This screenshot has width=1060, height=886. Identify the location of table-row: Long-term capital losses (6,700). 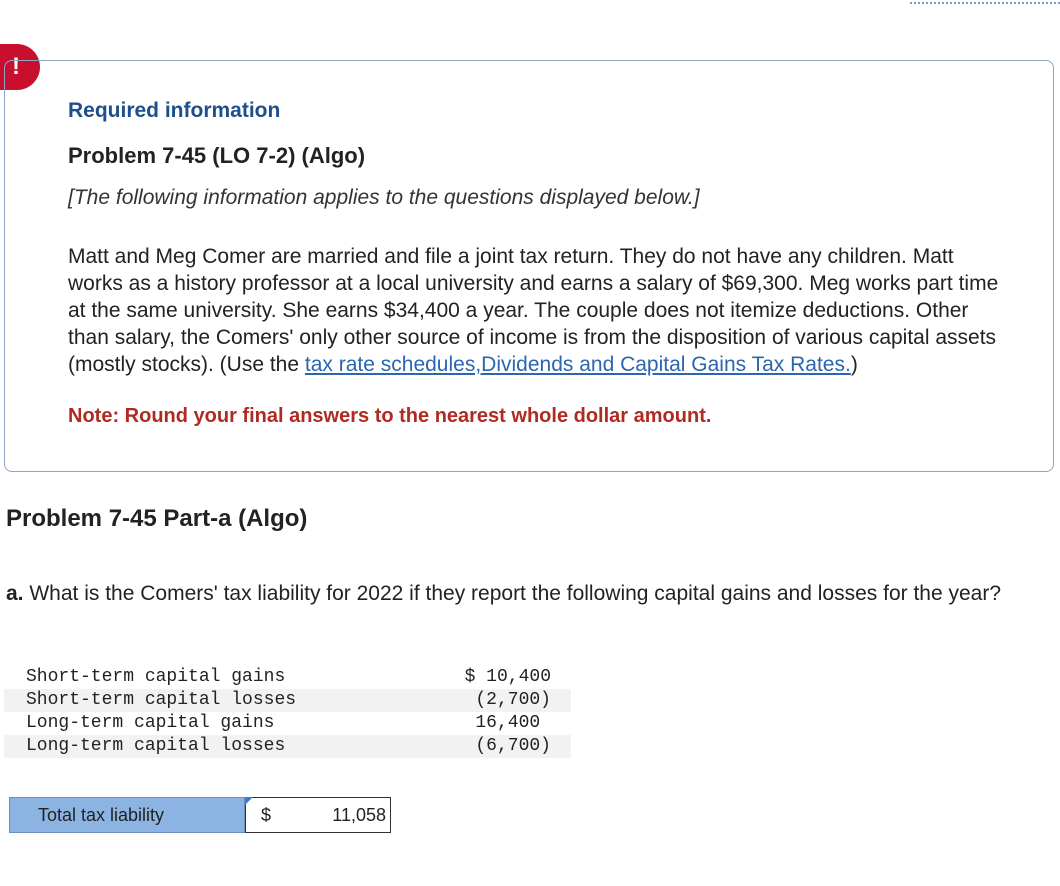
(287, 746).